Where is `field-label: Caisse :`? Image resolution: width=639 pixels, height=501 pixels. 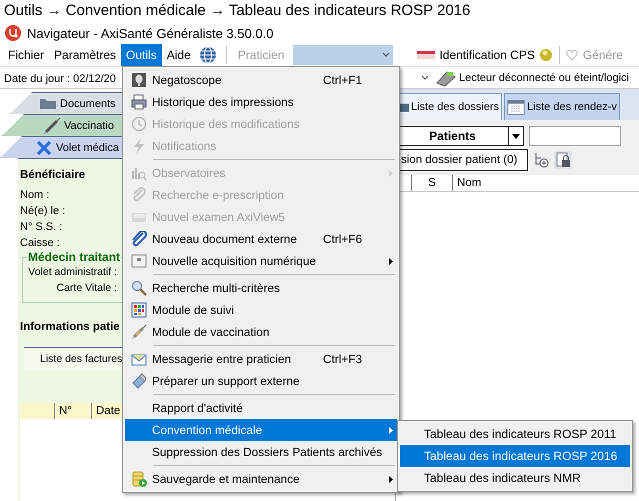 field-label: Caisse : is located at coordinates (40, 243).